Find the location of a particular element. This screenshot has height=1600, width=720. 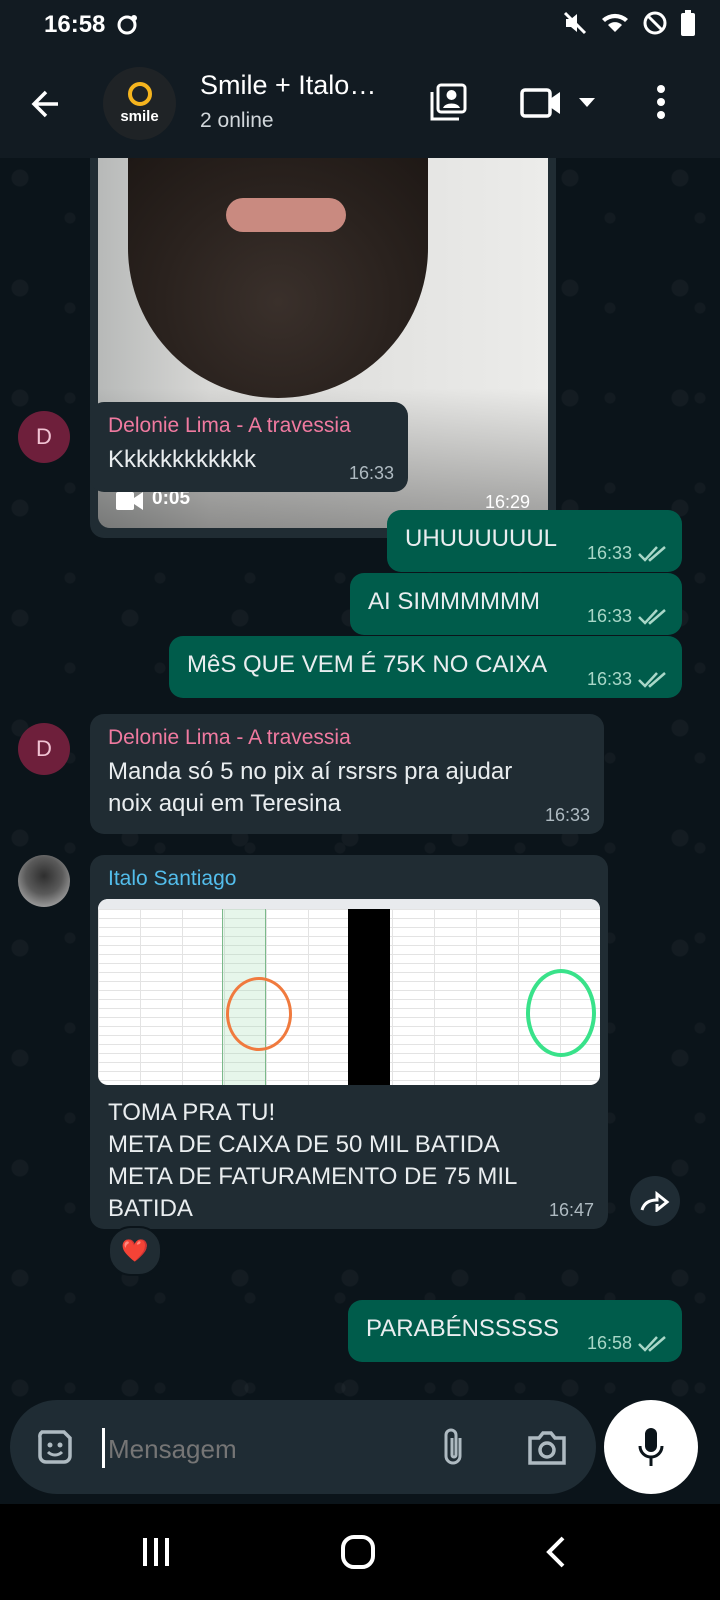

home-icon is located at coordinates (358, 1552).